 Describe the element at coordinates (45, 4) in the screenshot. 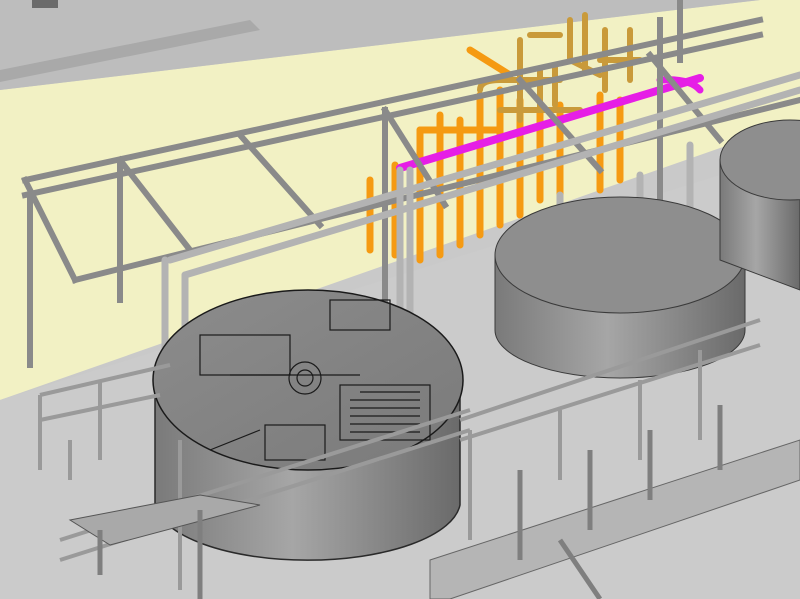

I see `roof-vent` at that location.